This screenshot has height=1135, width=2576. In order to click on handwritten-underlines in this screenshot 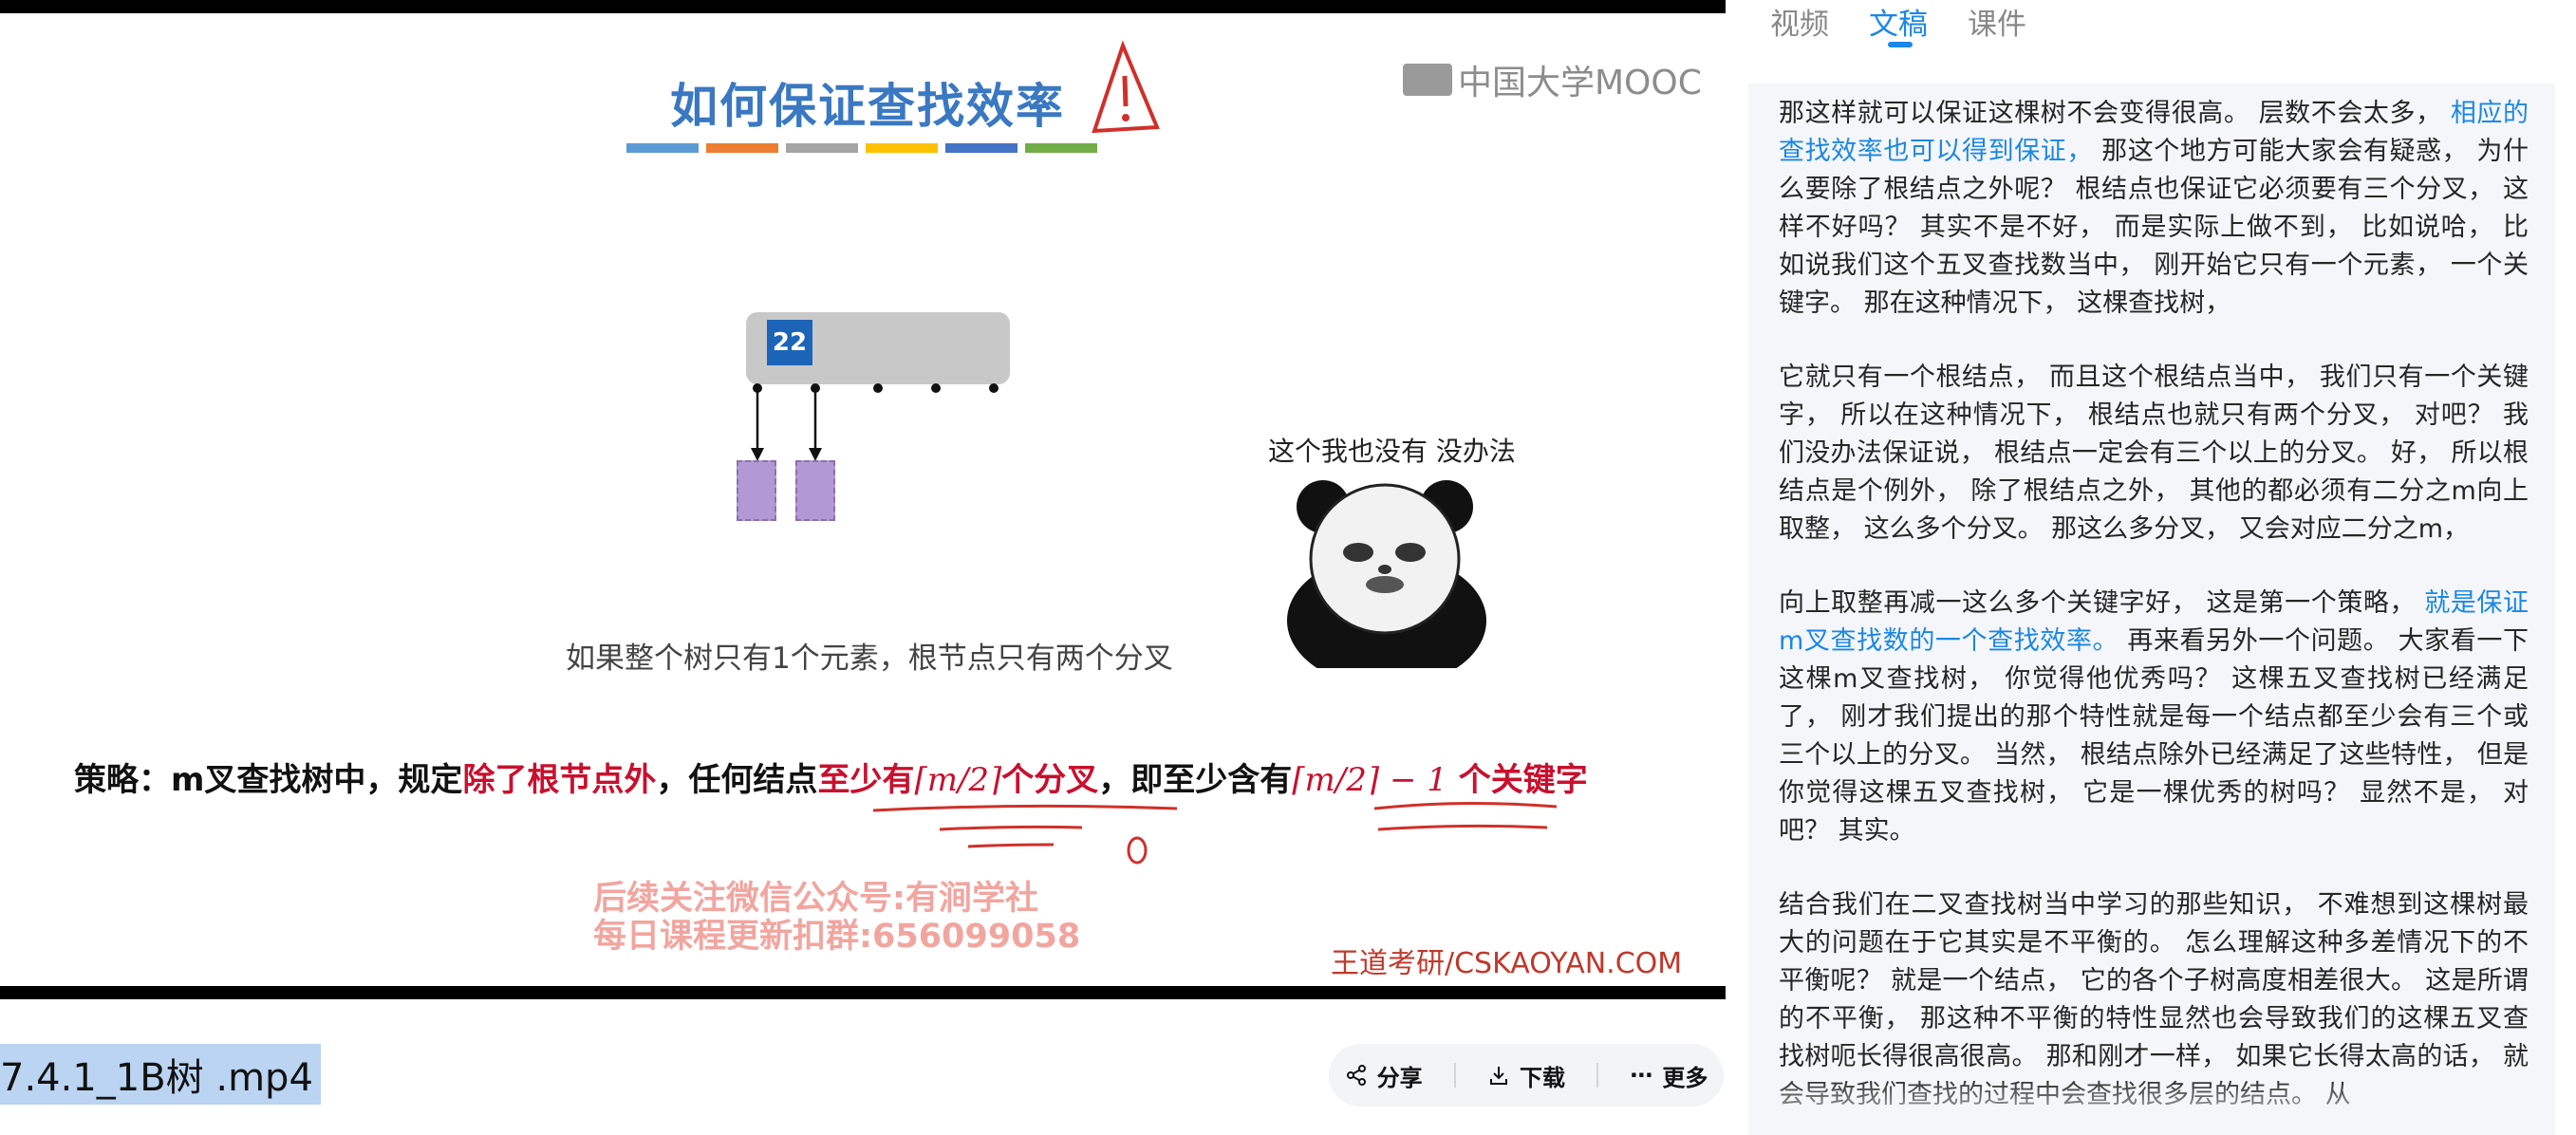, I will do `click(1215, 833)`.